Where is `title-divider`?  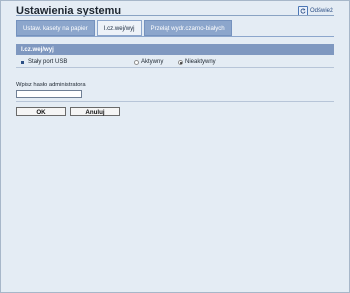
title-divider is located at coordinates (175, 15).